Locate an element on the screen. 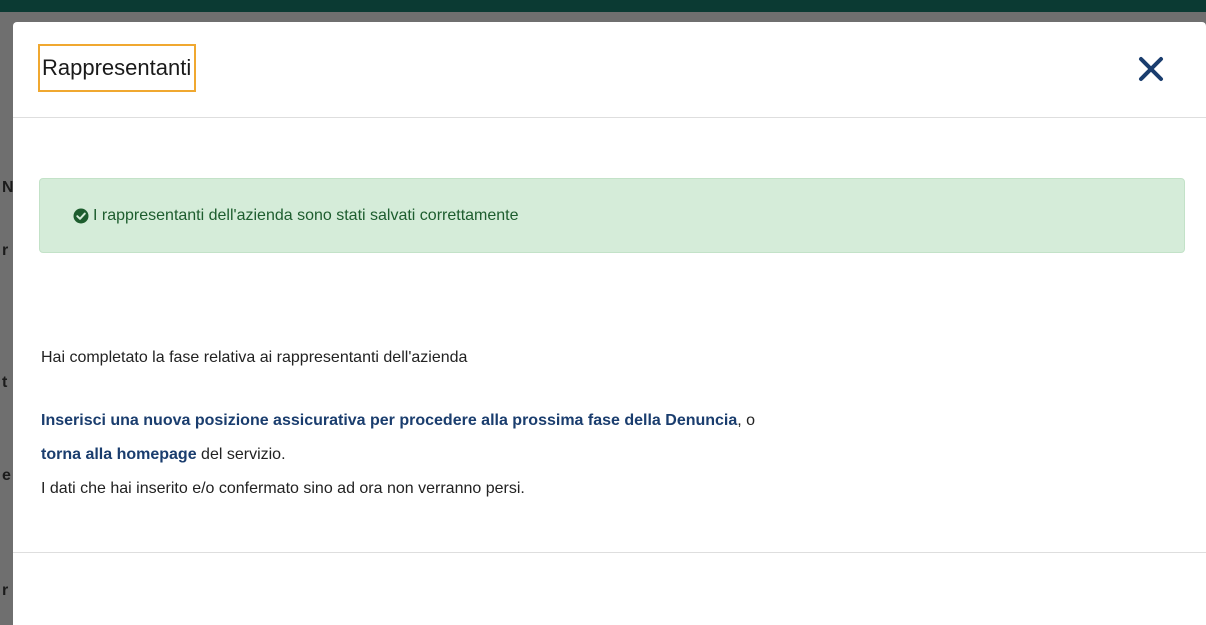 This screenshot has width=1206, height=625. close-button is located at coordinates (1151, 69).